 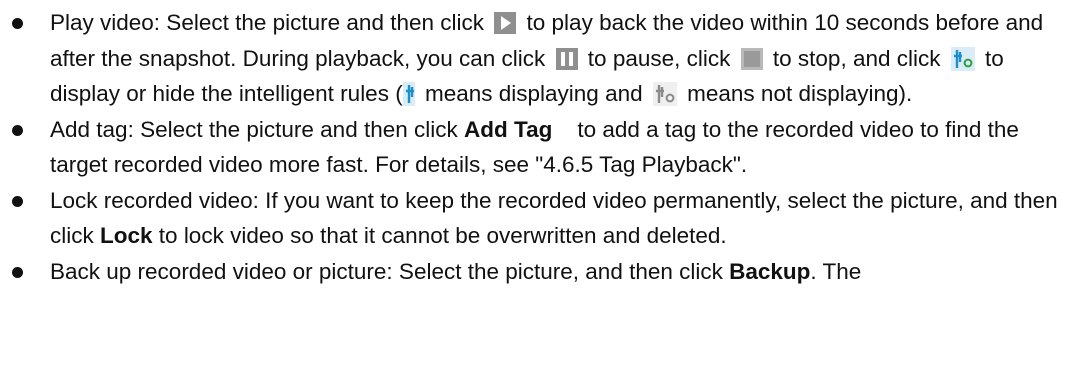 I want to click on play-icon, so click(x=505, y=23).